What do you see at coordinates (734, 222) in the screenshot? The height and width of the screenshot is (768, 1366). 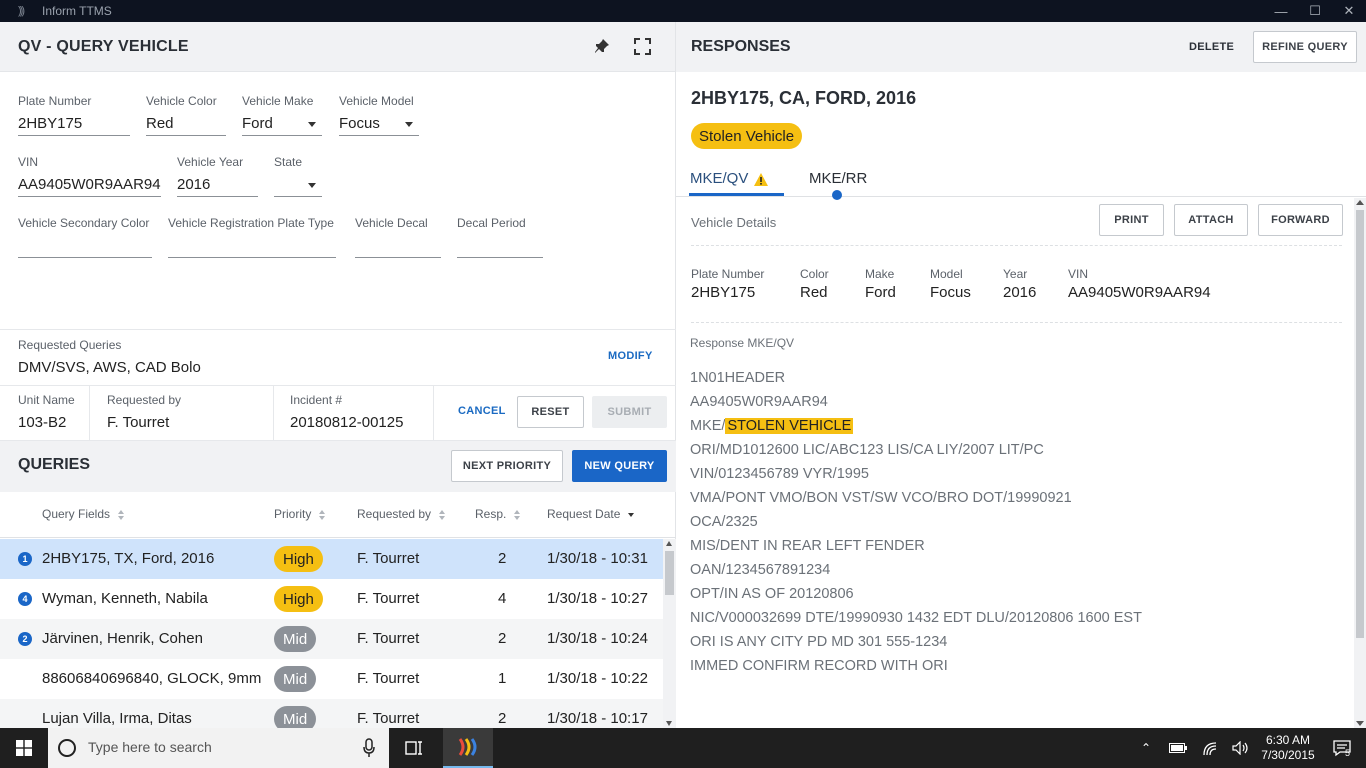 I see `section-label: Vehicle Details` at bounding box center [734, 222].